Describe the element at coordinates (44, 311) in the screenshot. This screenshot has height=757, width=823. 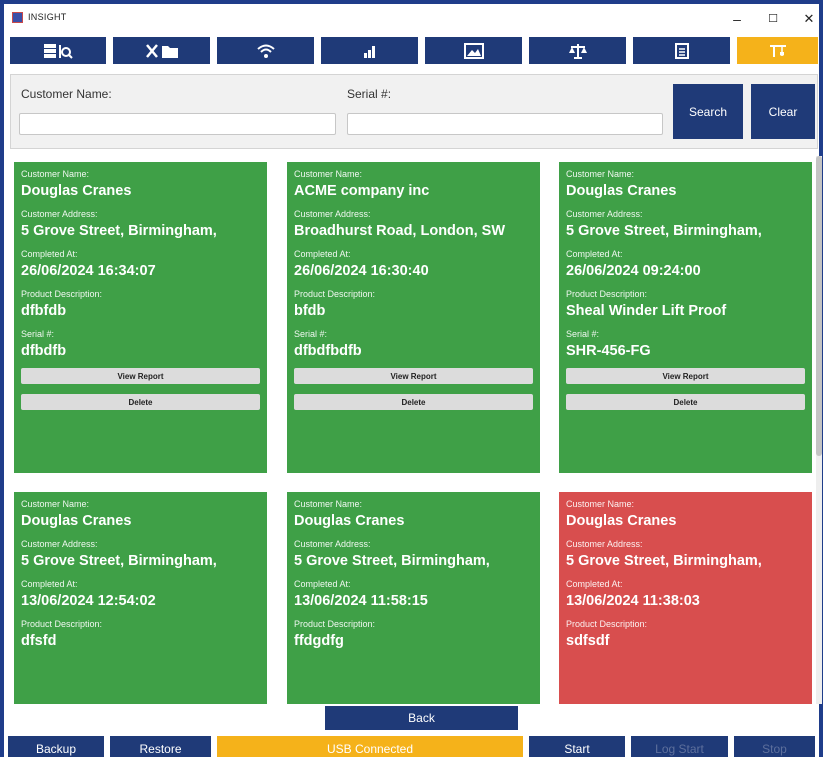
I see `product-description-value: dfbfdb` at that location.